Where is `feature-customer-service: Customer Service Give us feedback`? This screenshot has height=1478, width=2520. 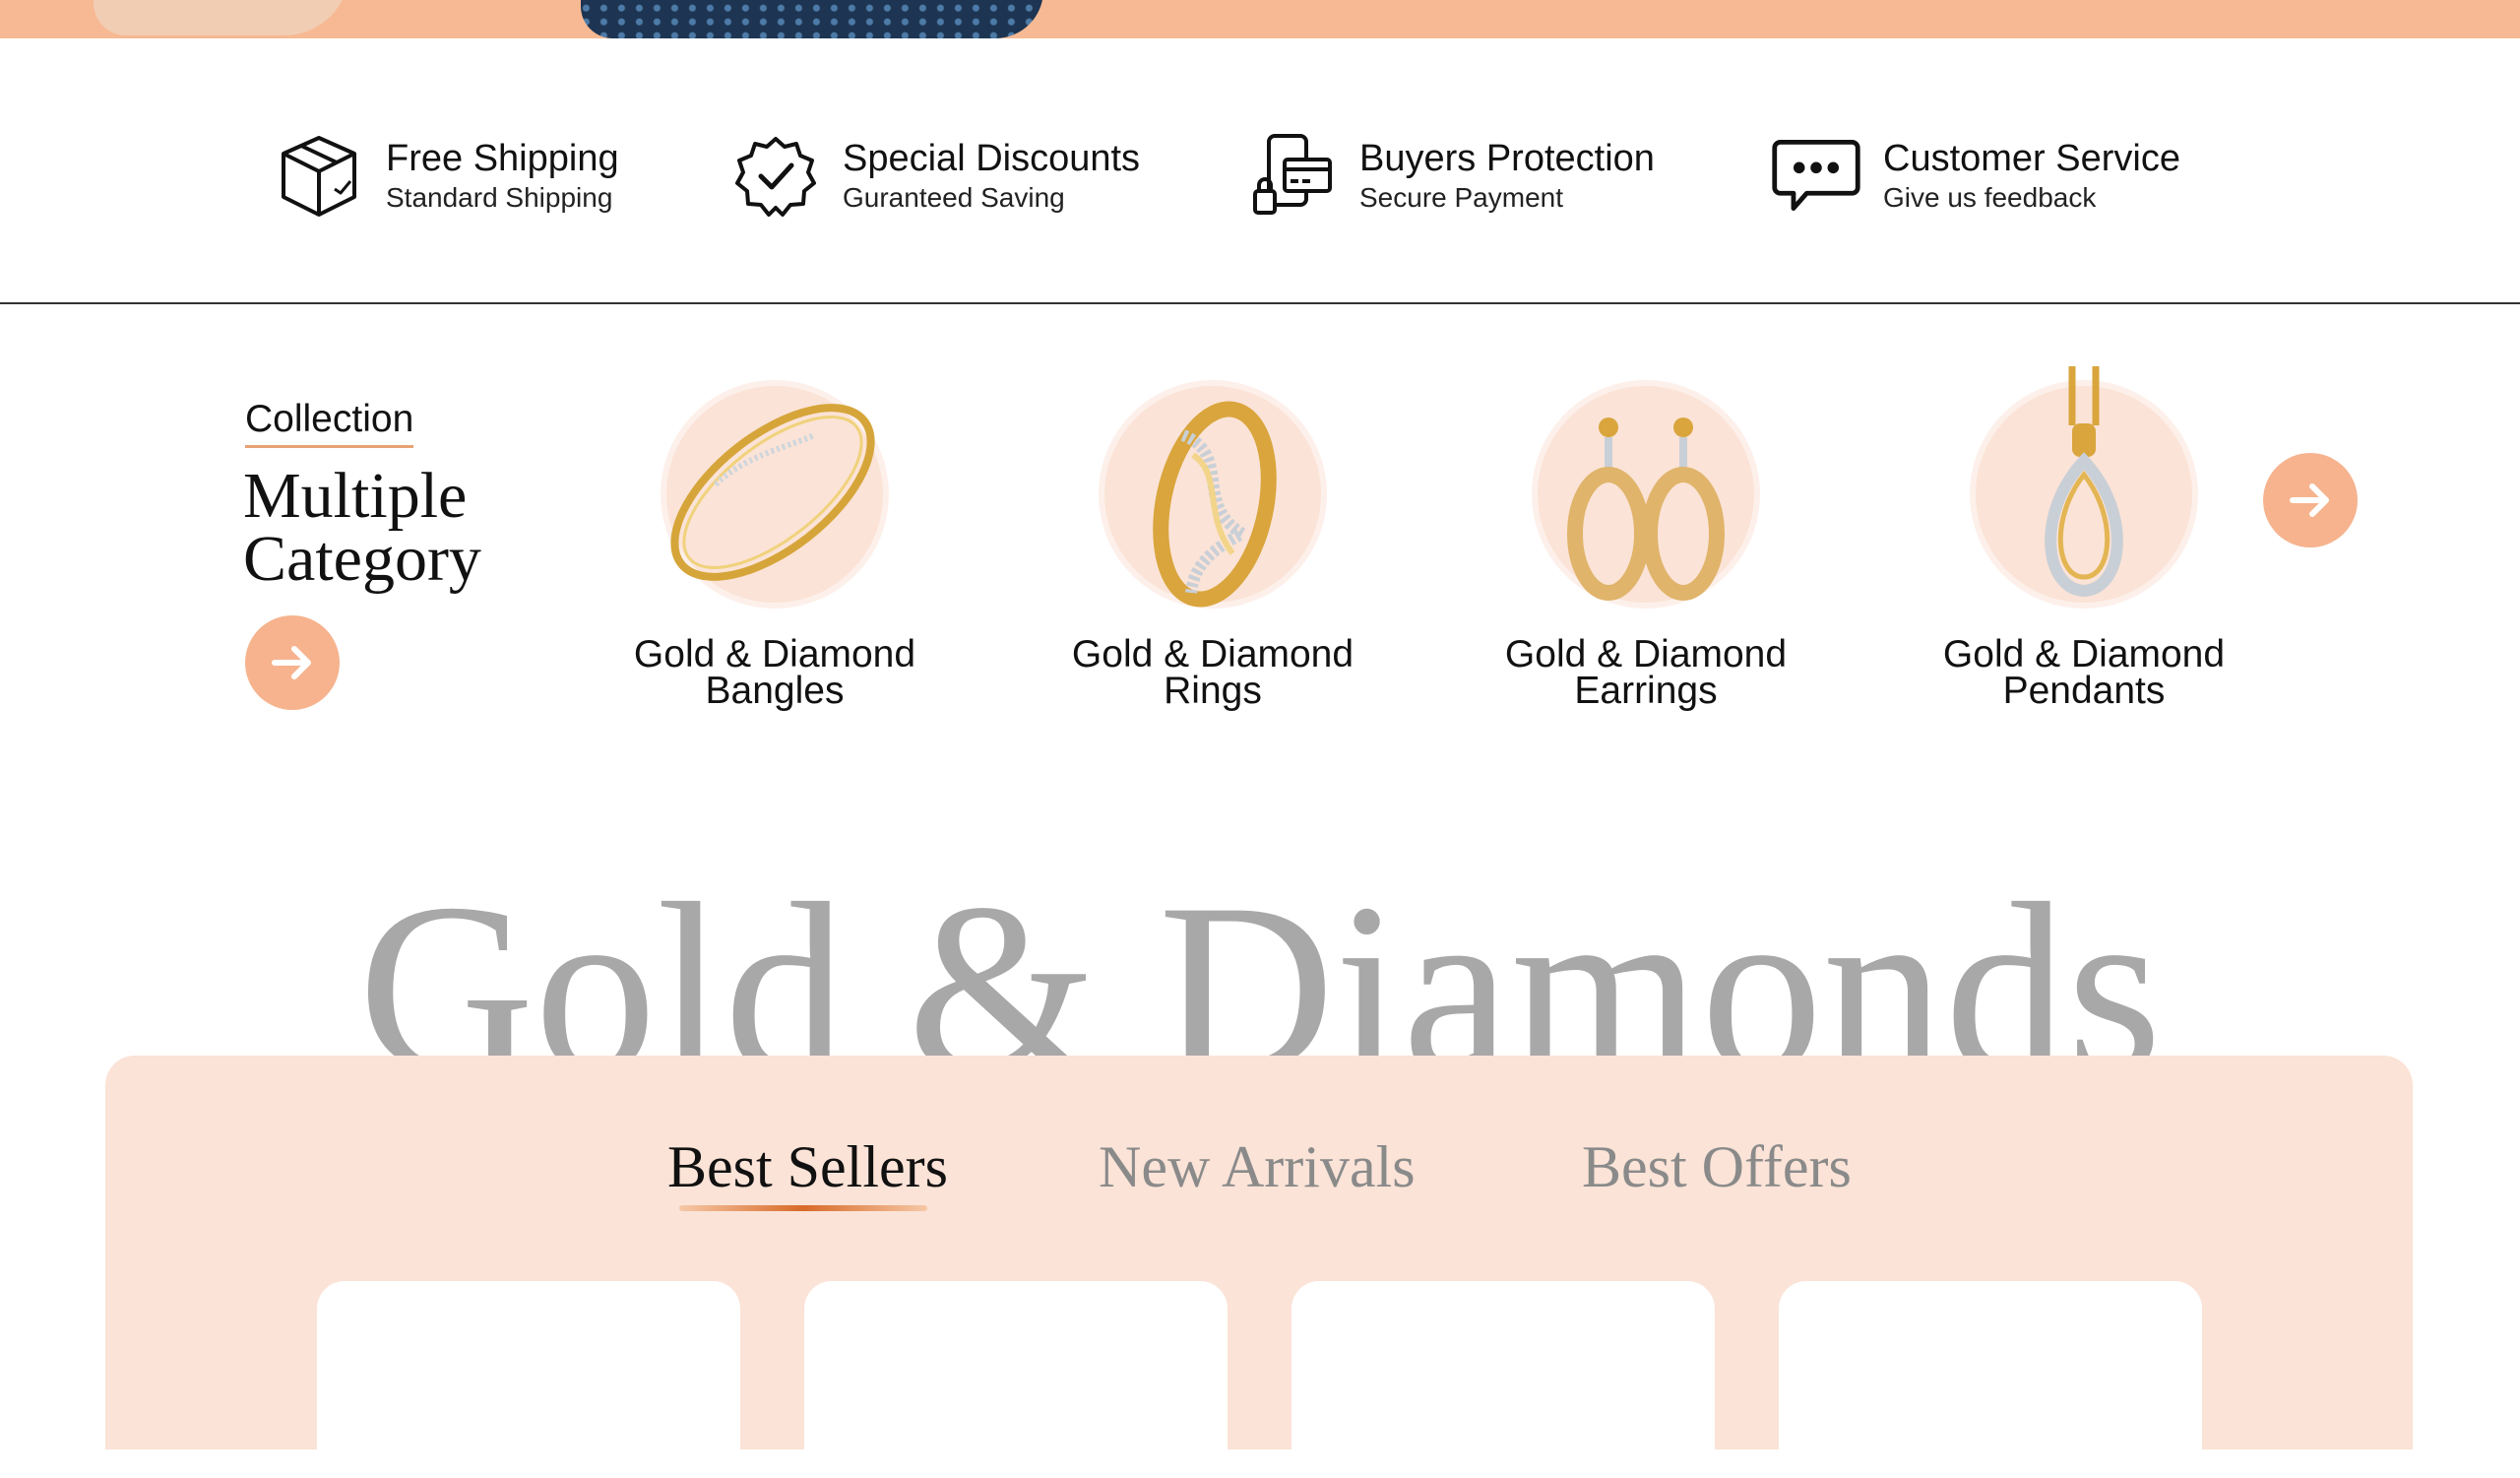
feature-customer-service: Customer Service Give us feedback is located at coordinates (1974, 175).